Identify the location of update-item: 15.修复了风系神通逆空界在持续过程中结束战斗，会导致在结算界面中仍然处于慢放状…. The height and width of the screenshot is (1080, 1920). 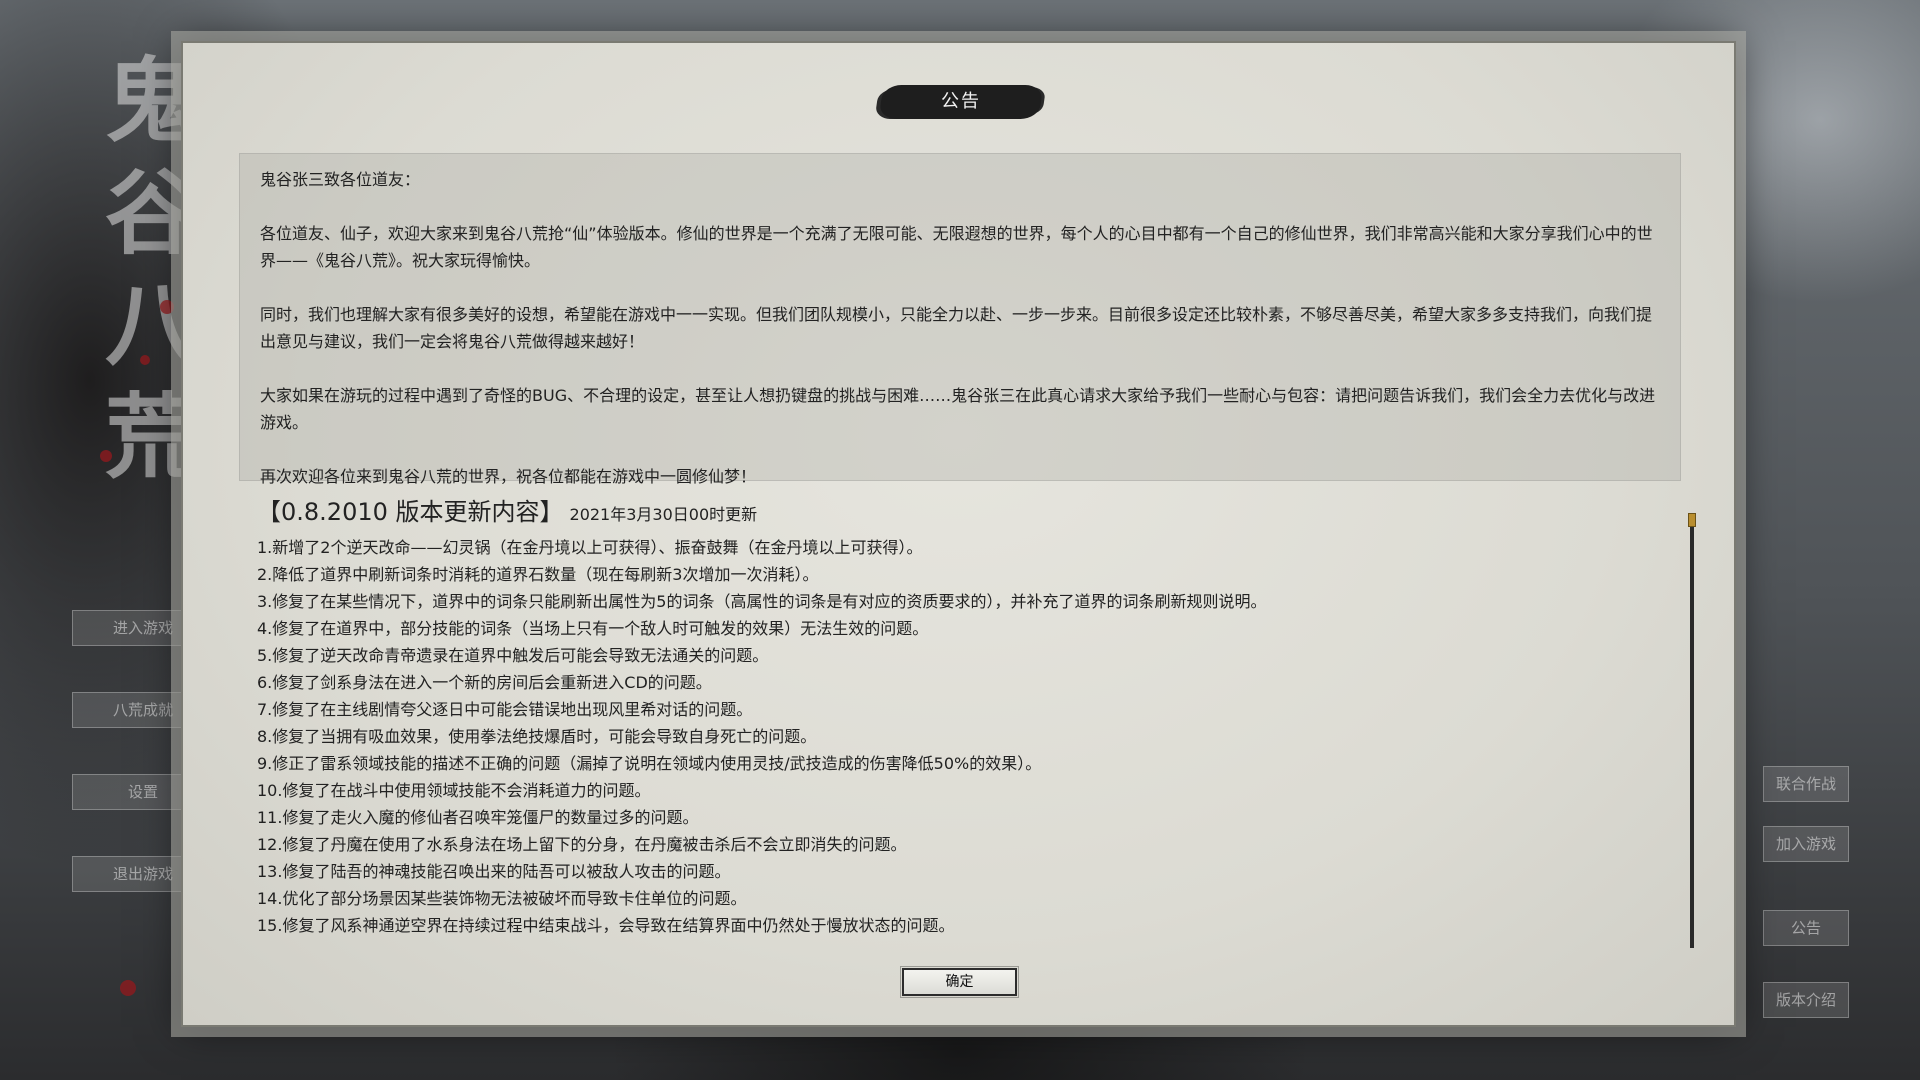
(606, 925).